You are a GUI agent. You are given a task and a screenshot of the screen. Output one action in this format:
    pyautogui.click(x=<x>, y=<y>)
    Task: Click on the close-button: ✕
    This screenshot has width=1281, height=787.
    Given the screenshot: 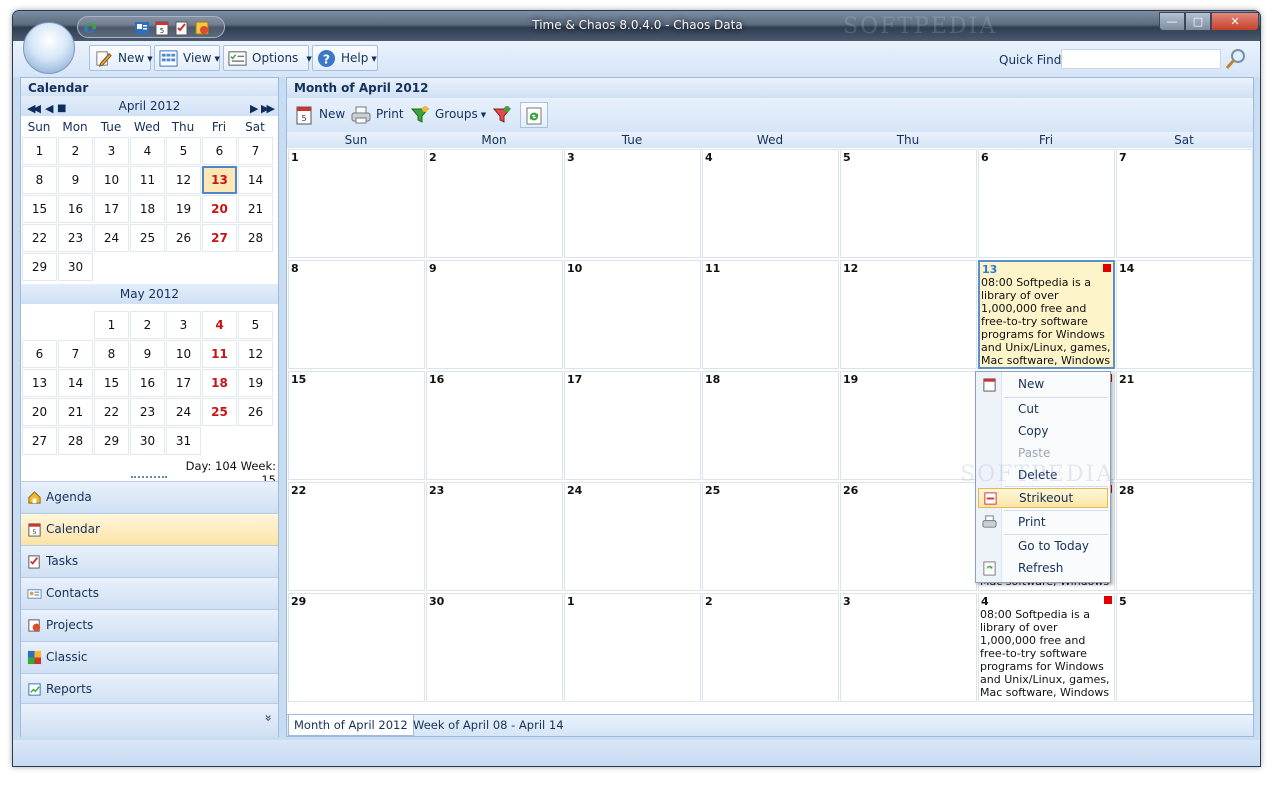 What is the action you would take?
    pyautogui.click(x=1235, y=21)
    